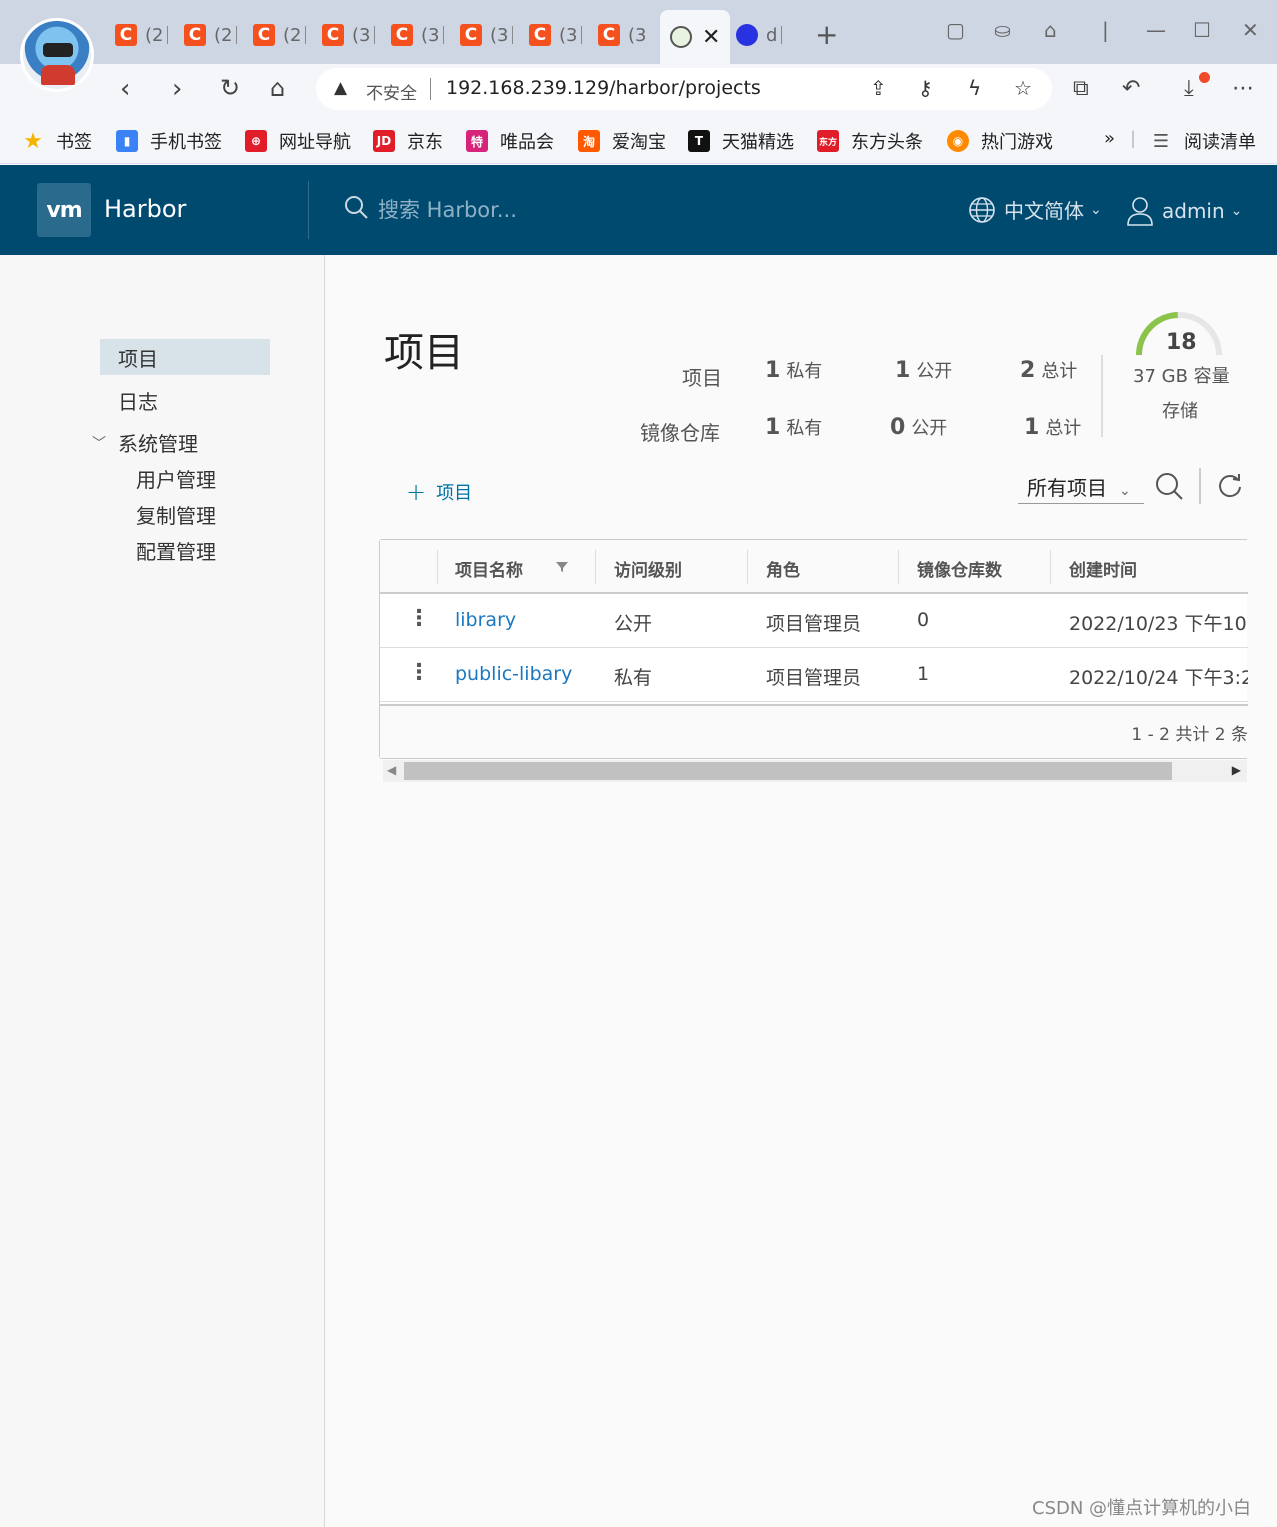  Describe the element at coordinates (1200, 486) in the screenshot. I see `toolbar-divider` at that location.